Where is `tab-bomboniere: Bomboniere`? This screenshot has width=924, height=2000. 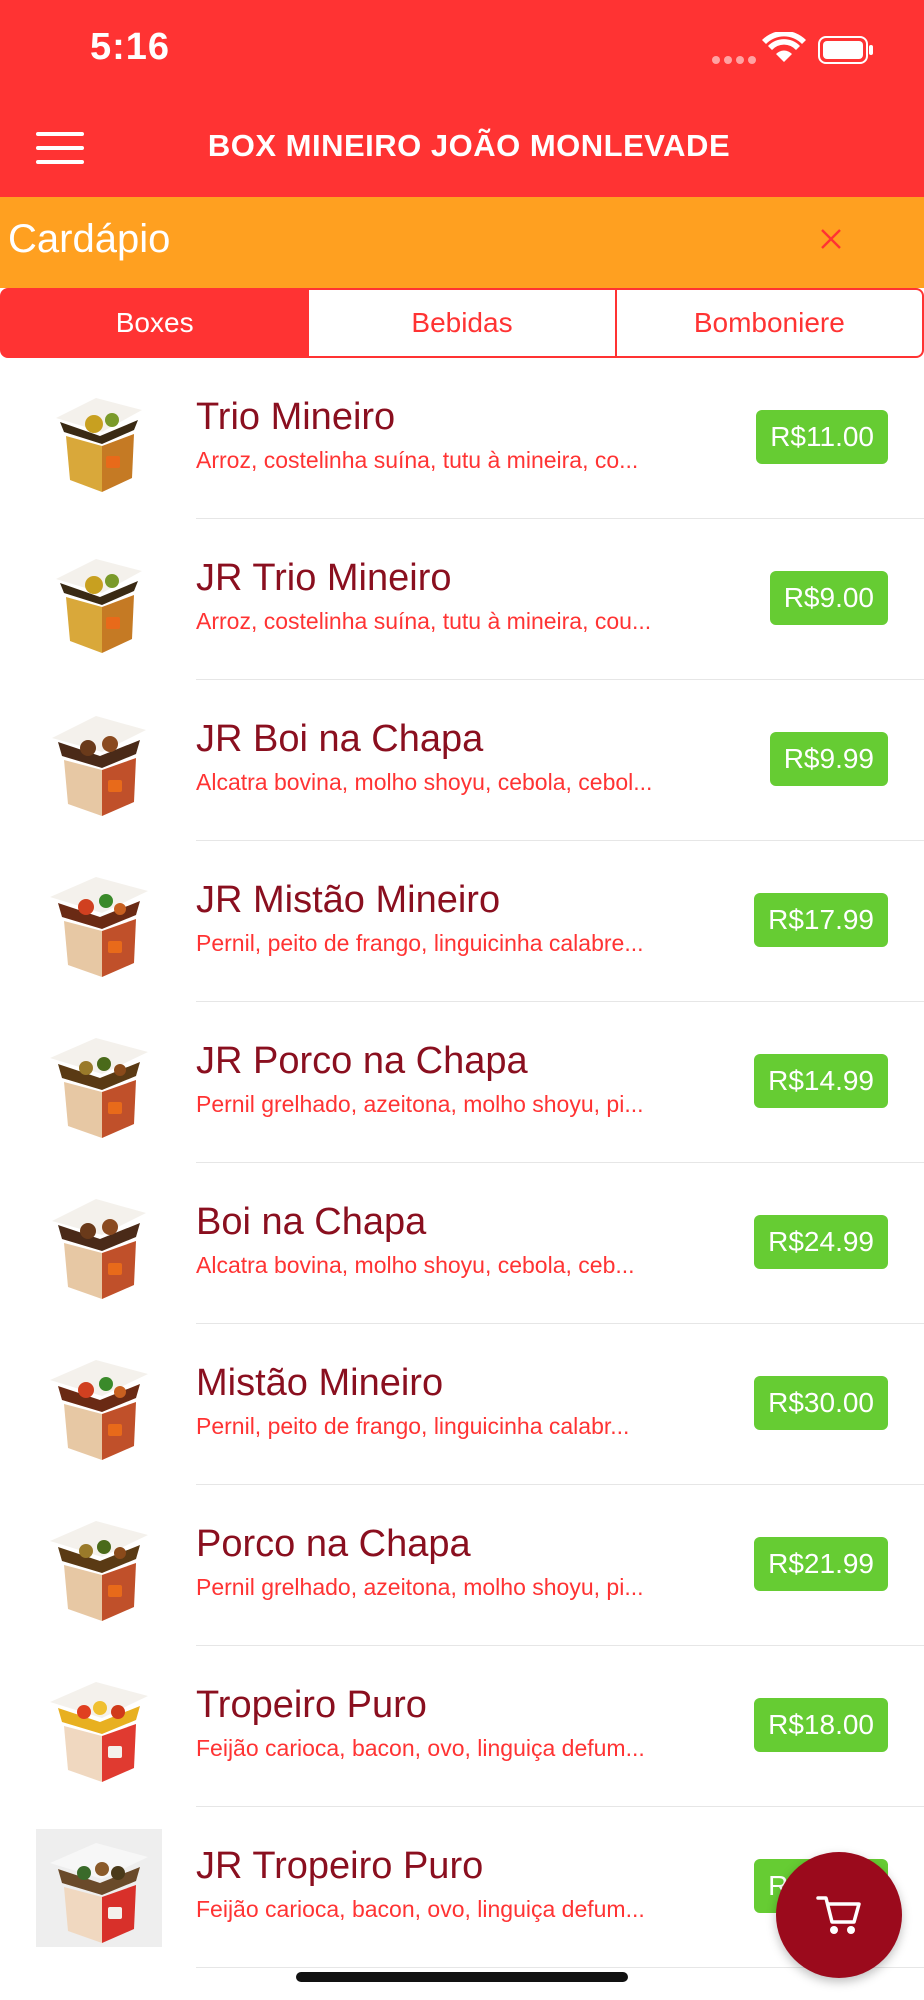 tab-bomboniere: Bomboniere is located at coordinates (770, 323).